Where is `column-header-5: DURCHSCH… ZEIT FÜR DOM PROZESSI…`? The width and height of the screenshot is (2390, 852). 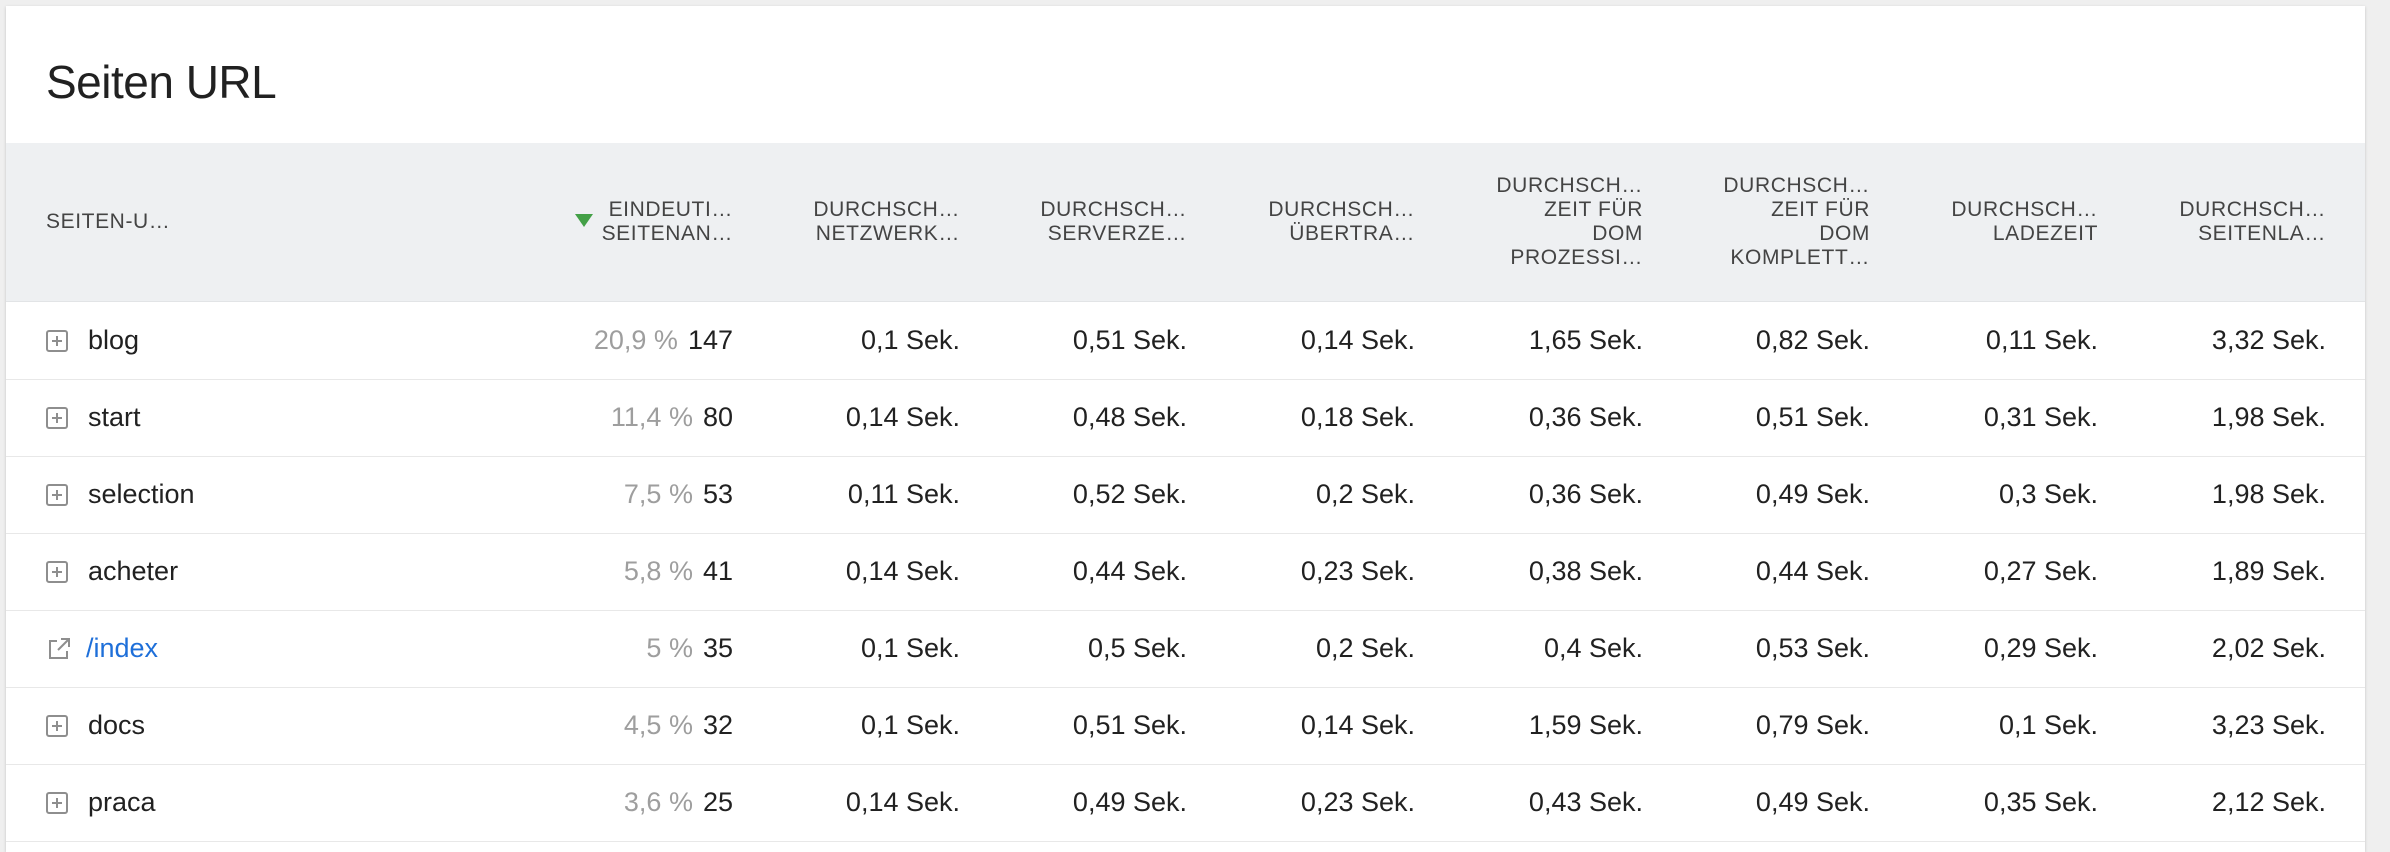 column-header-5: DURCHSCH… ZEIT FÜR DOM PROZESSI… is located at coordinates (1535, 222).